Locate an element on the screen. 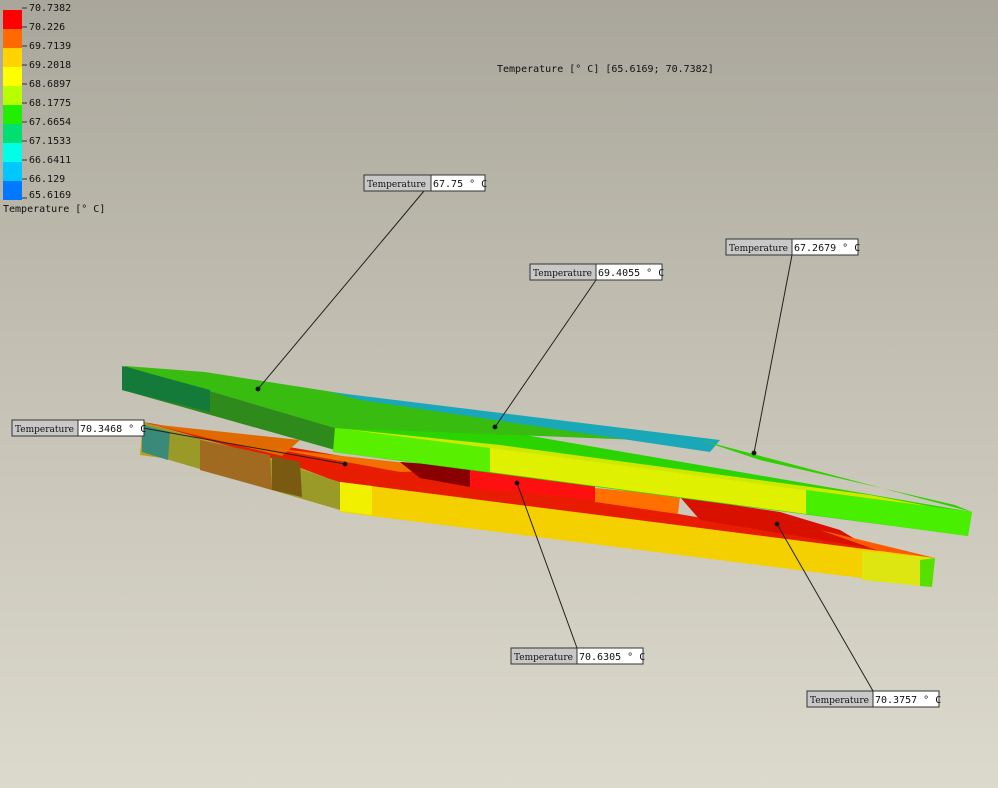  legend-tick-10: 66.129 is located at coordinates (47, 179).